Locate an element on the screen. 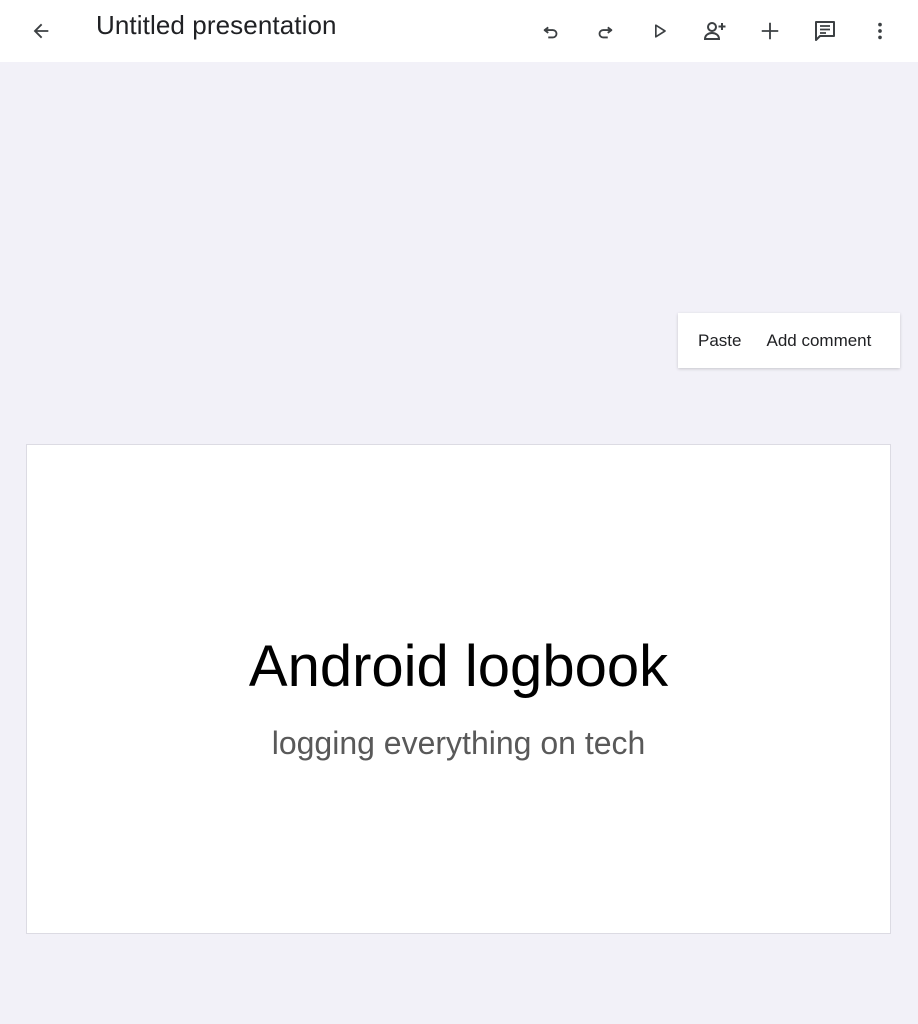 The width and height of the screenshot is (918, 1024). add-comment-menu-item: Add comment is located at coordinates (818, 341).